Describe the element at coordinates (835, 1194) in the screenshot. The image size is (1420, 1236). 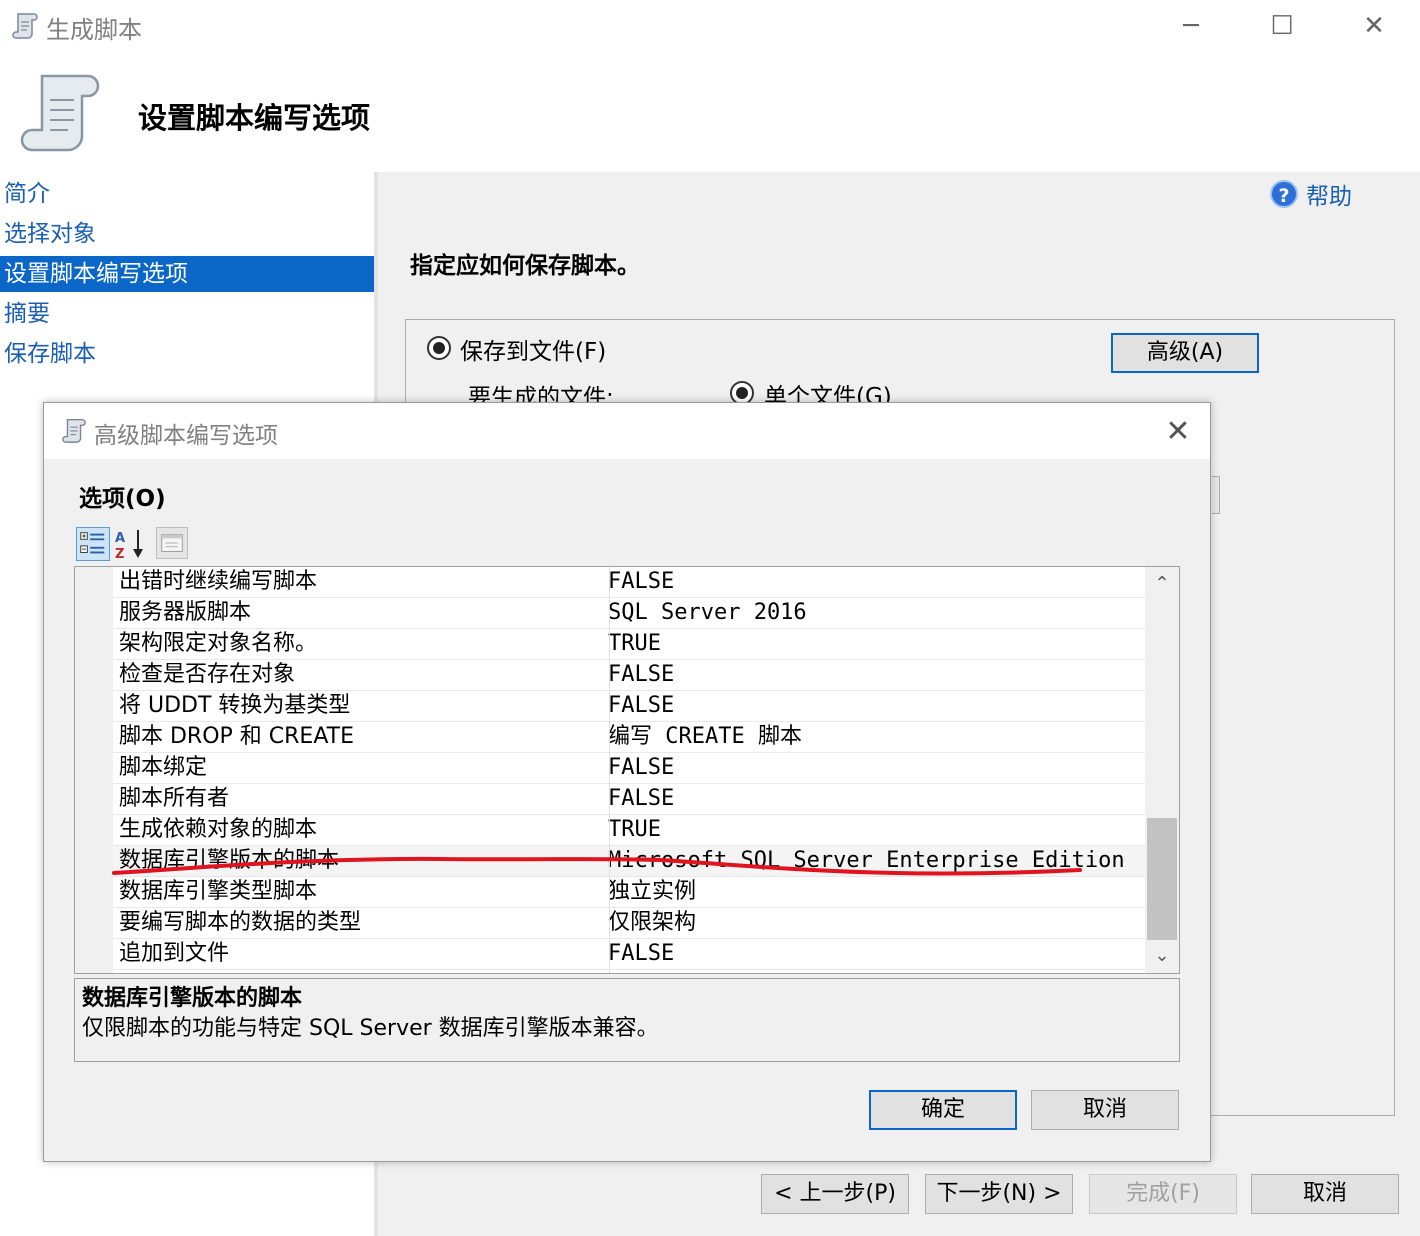
I see `previous-button: < 上一步(P)` at that location.